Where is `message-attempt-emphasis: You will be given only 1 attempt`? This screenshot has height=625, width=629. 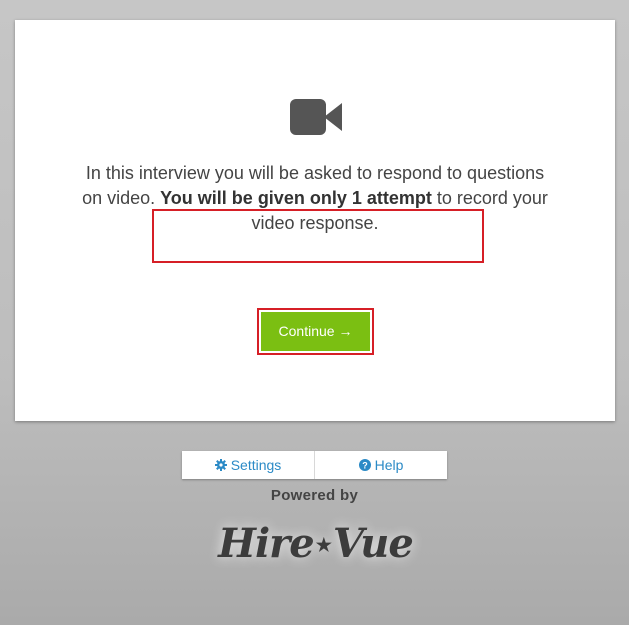 message-attempt-emphasis: You will be given only 1 attempt is located at coordinates (296, 198).